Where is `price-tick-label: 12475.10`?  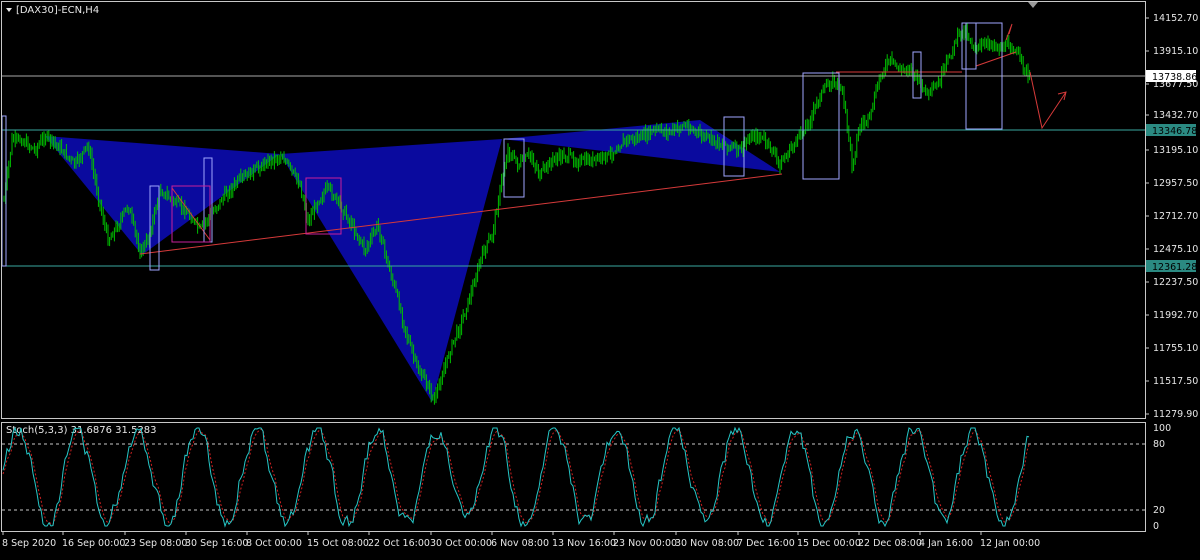
price-tick-label: 12475.10 is located at coordinates (1175, 249).